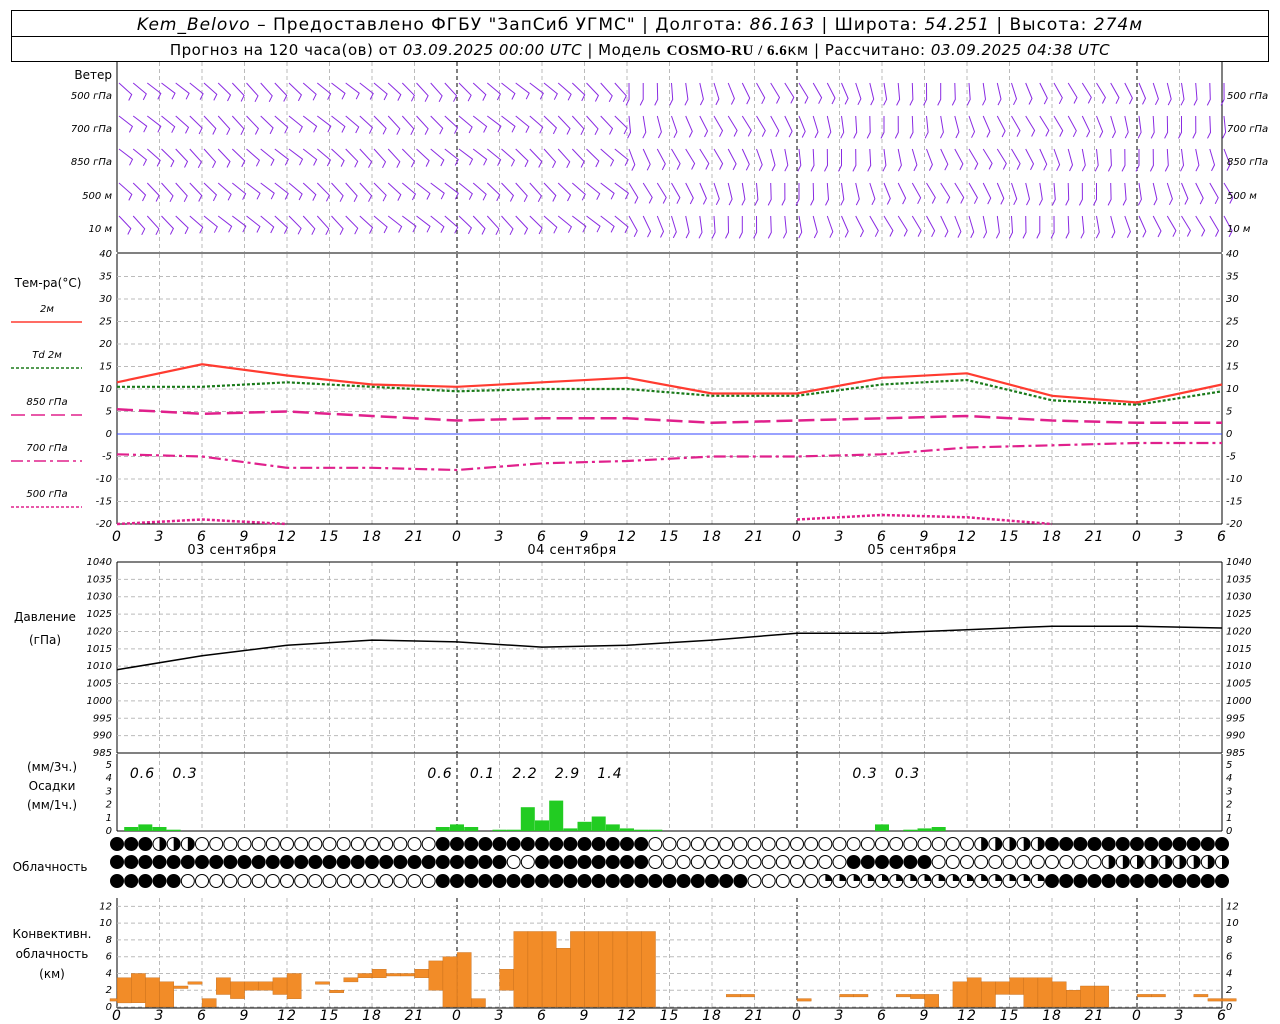  I want to click on temp-ytick-right: -20, so click(1234, 524).